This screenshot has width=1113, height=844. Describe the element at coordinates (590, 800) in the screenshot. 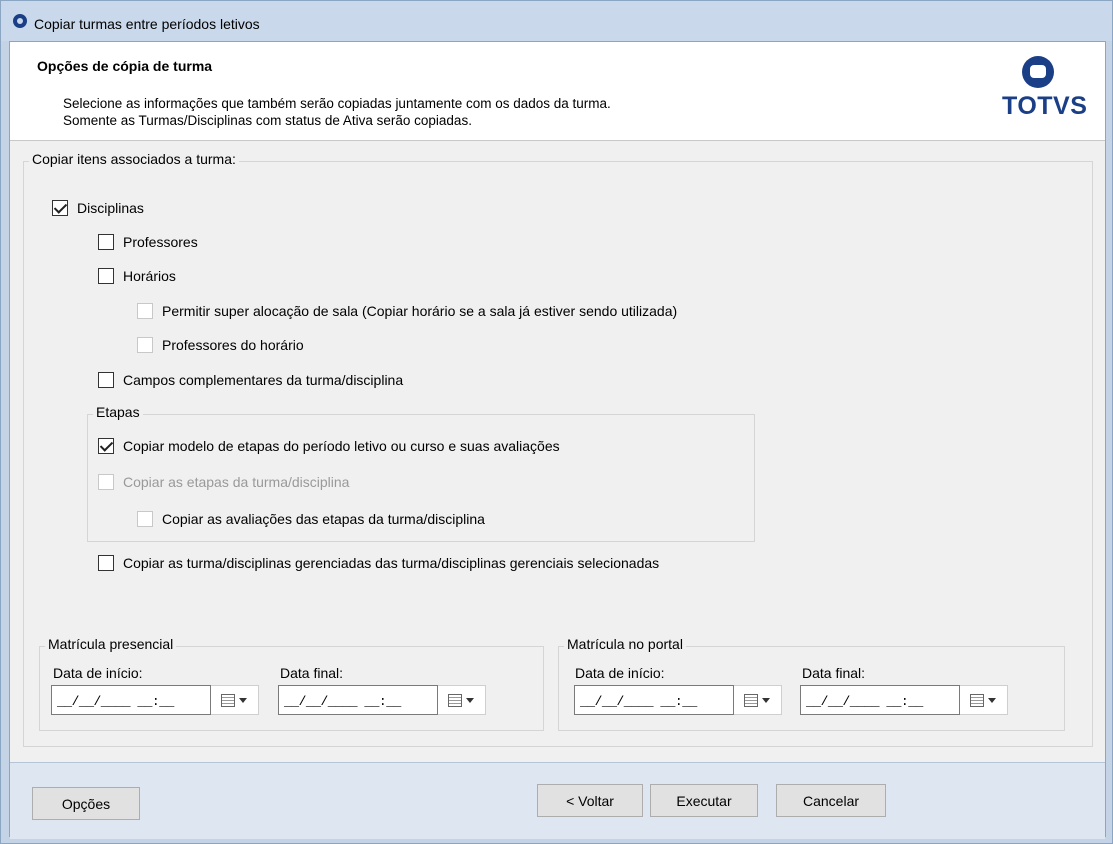

I see `back-button: < Voltar` at that location.